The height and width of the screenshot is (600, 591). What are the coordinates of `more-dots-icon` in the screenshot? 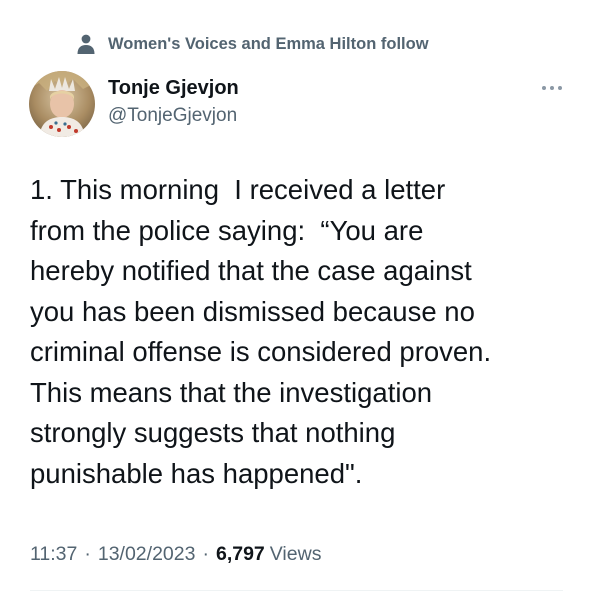 It's located at (552, 88).